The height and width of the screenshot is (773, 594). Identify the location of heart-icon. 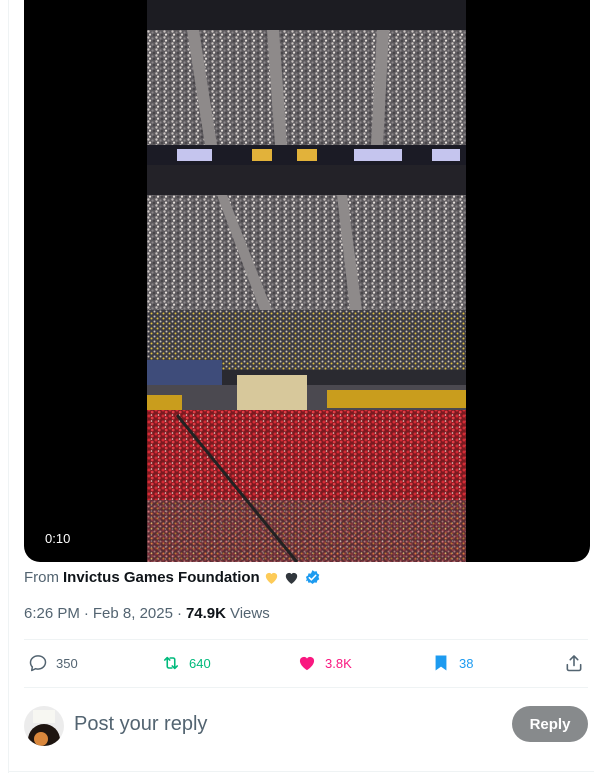
(307, 663).